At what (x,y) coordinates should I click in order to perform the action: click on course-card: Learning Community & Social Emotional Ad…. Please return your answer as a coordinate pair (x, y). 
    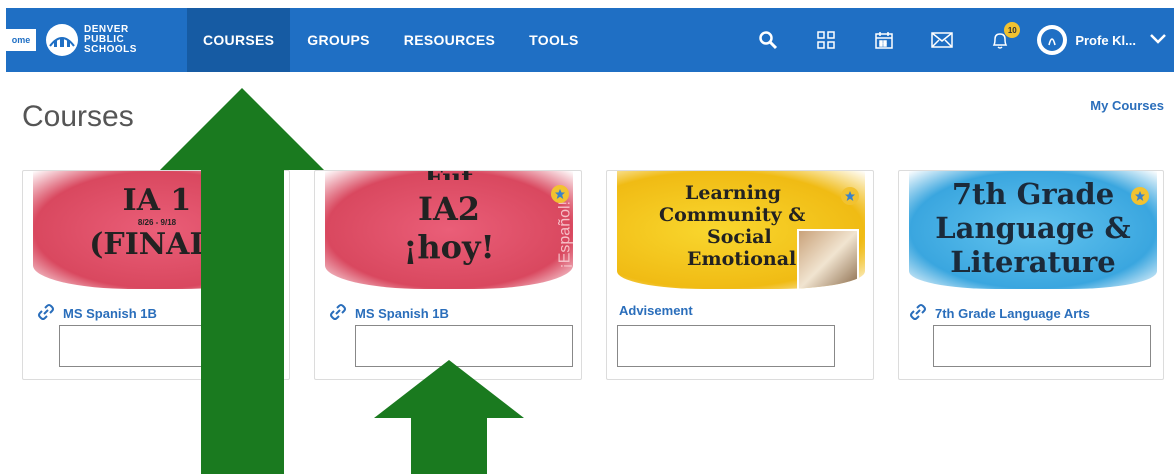
    Looking at the image, I should click on (740, 275).